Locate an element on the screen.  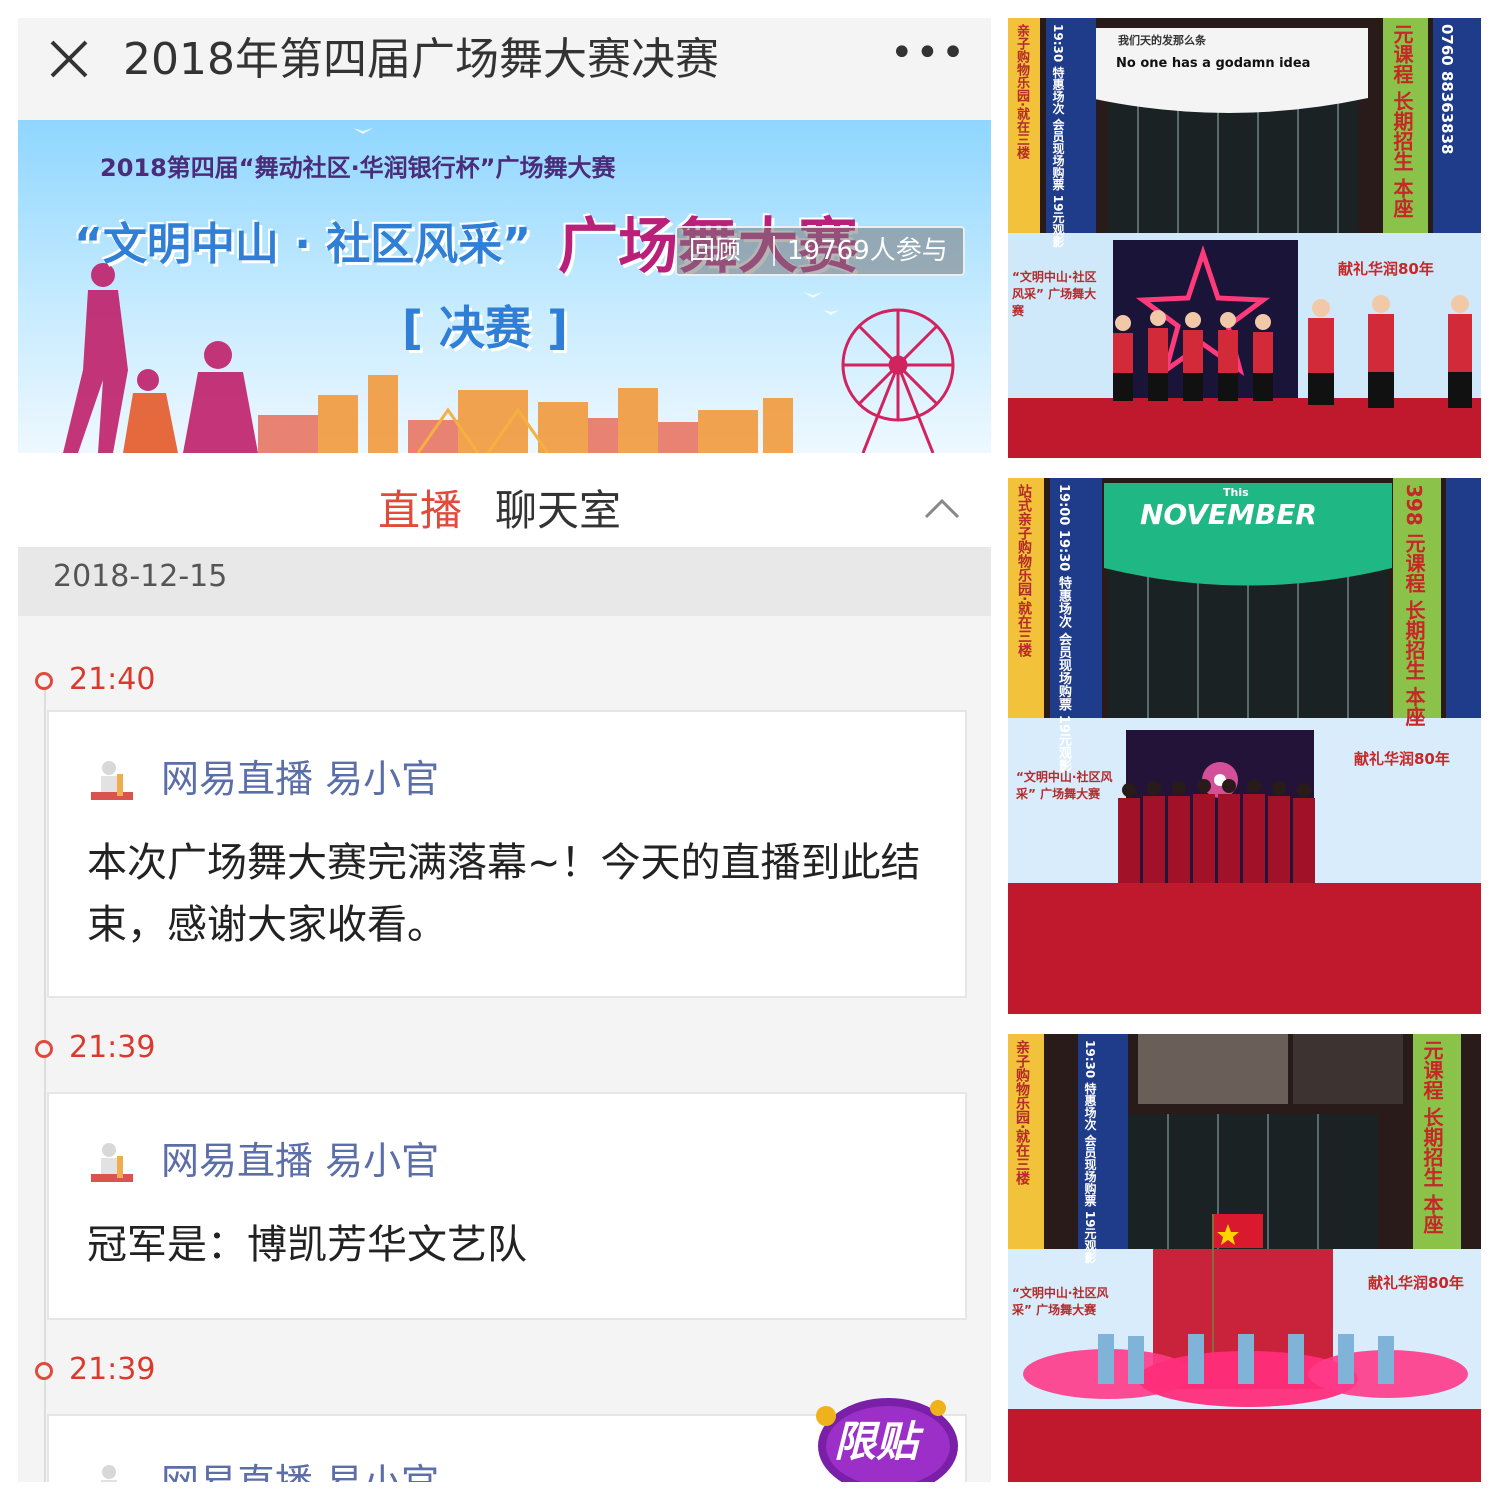
badge-divider is located at coordinates (774, 251).